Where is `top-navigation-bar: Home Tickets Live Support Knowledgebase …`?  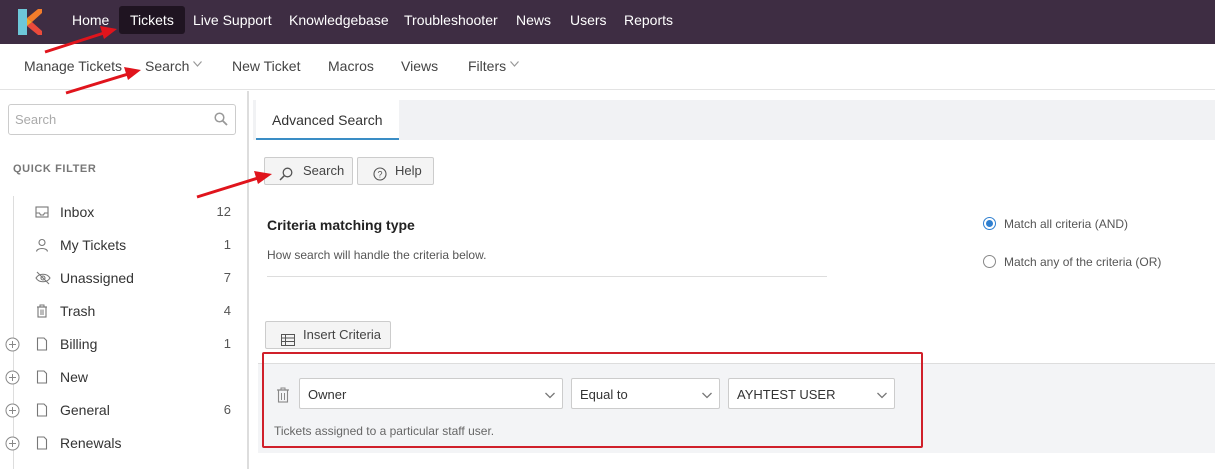 top-navigation-bar: Home Tickets Live Support Knowledgebase … is located at coordinates (607, 22).